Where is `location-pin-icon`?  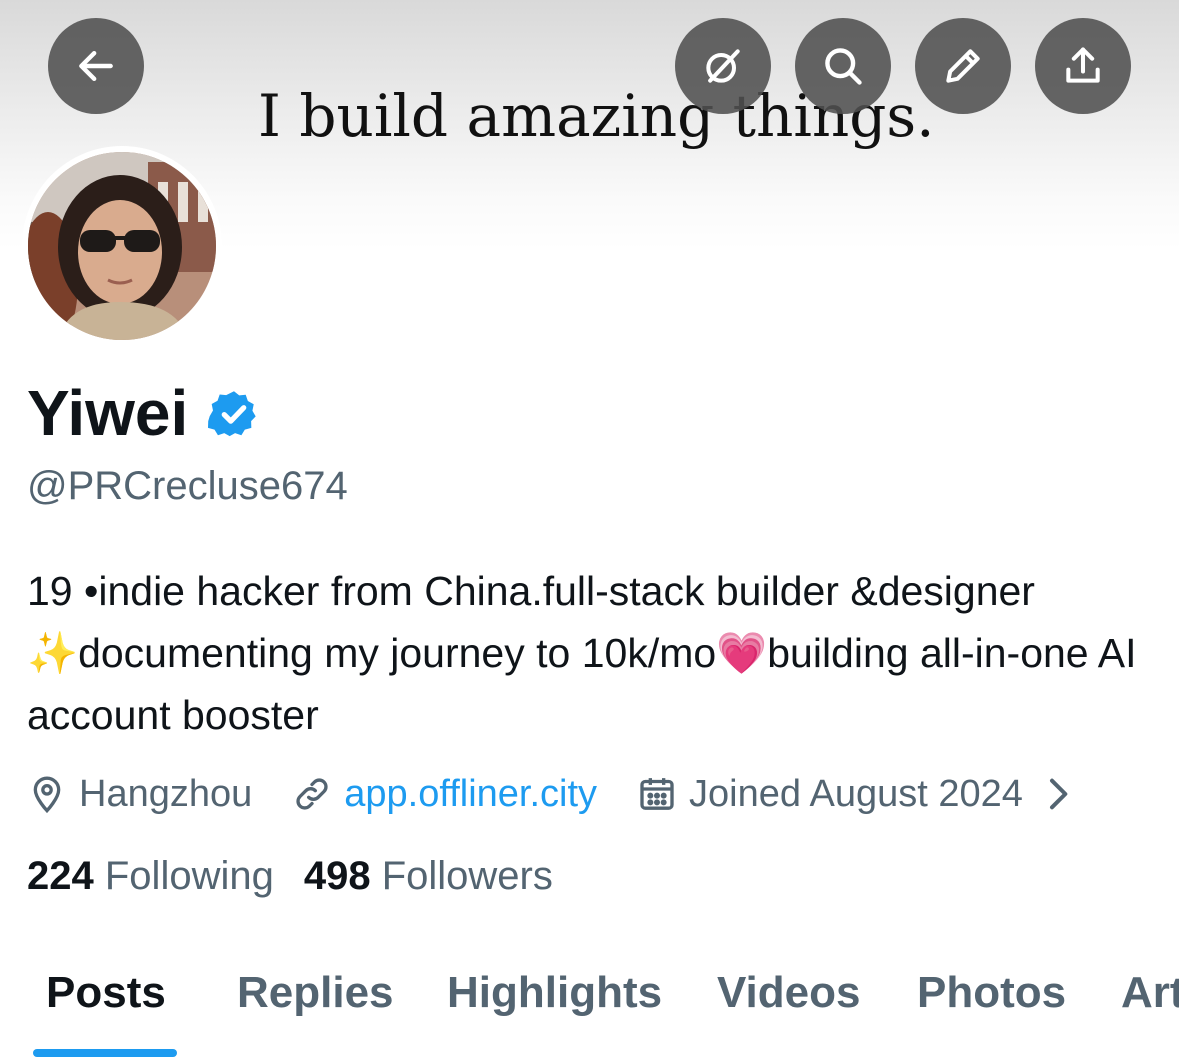
location-pin-icon is located at coordinates (47, 795).